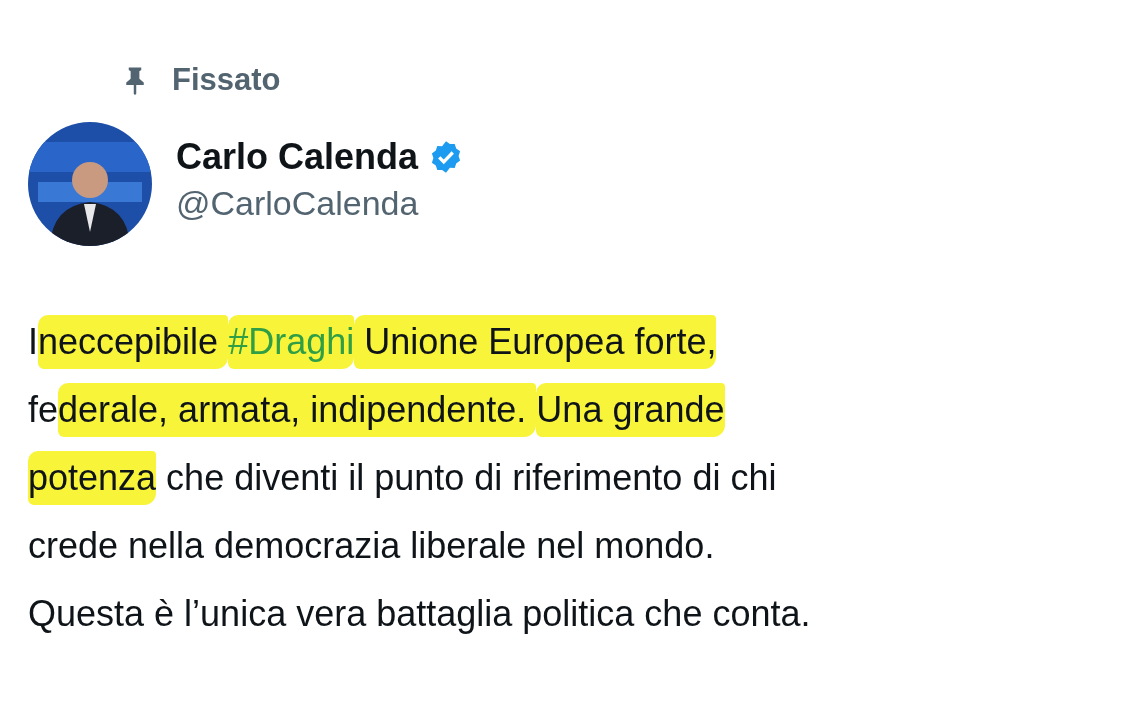 This screenshot has height=717, width=1125. I want to click on hashtag-link: #Draghi, so click(291, 342).